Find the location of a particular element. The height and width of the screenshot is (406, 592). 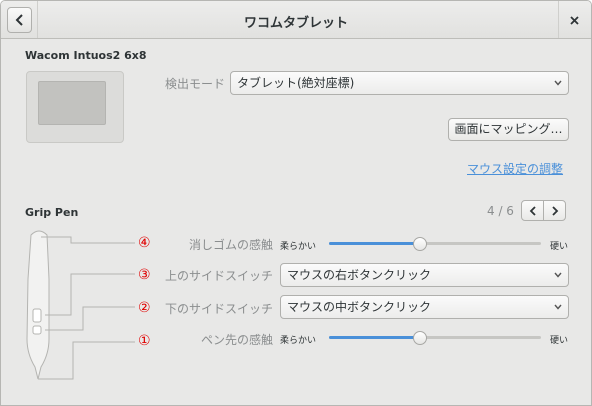

grip-pen-icon is located at coordinates (38, 305).